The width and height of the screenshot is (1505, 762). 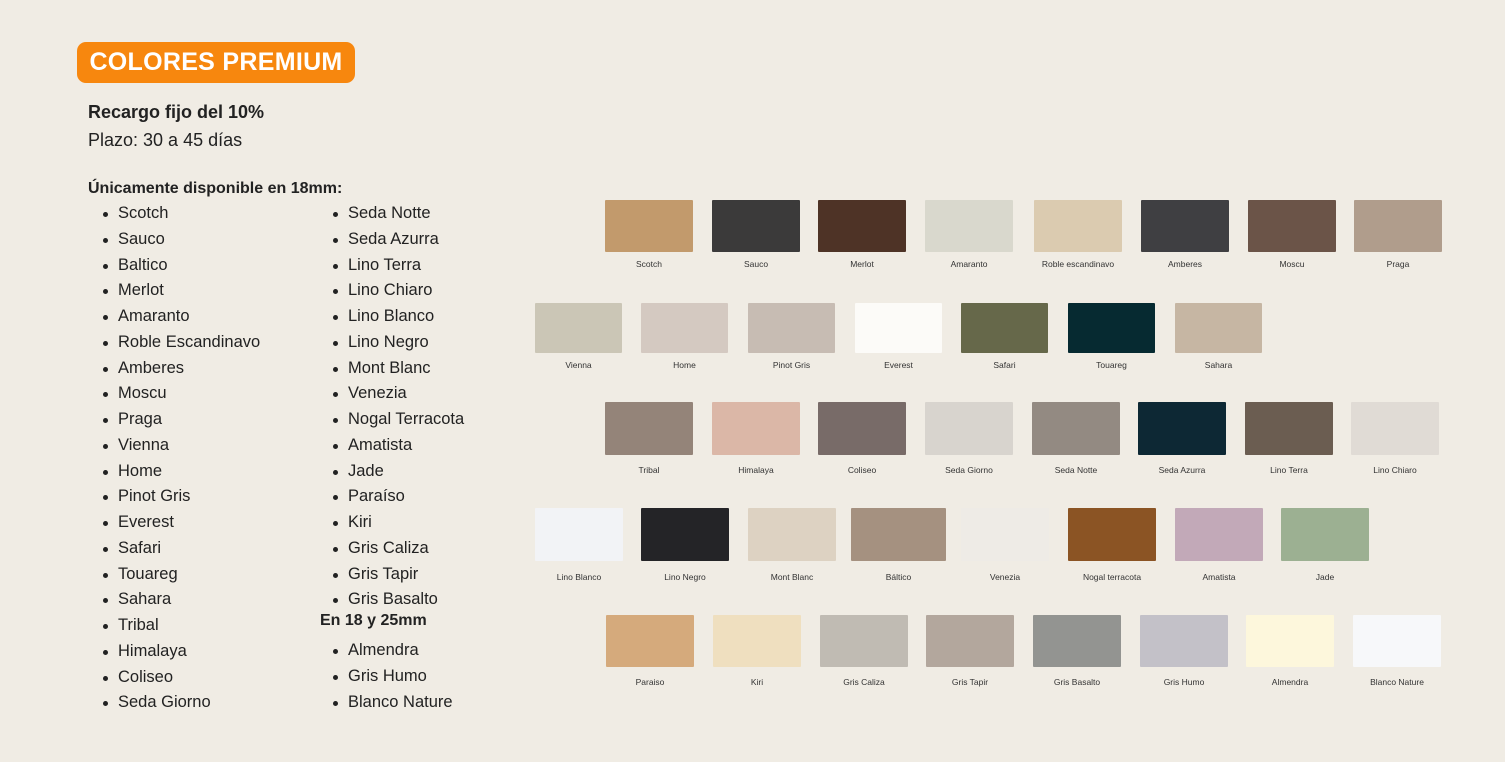 I want to click on color-list-item: Paraíso, so click(x=397, y=497).